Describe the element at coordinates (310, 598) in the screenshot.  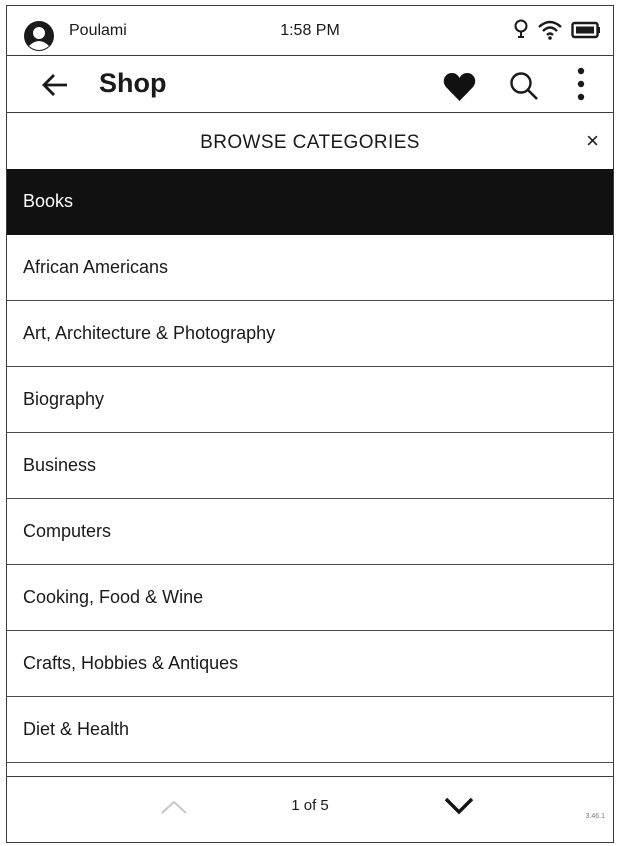
I see `category-item: Cooking, Food & Wine` at that location.